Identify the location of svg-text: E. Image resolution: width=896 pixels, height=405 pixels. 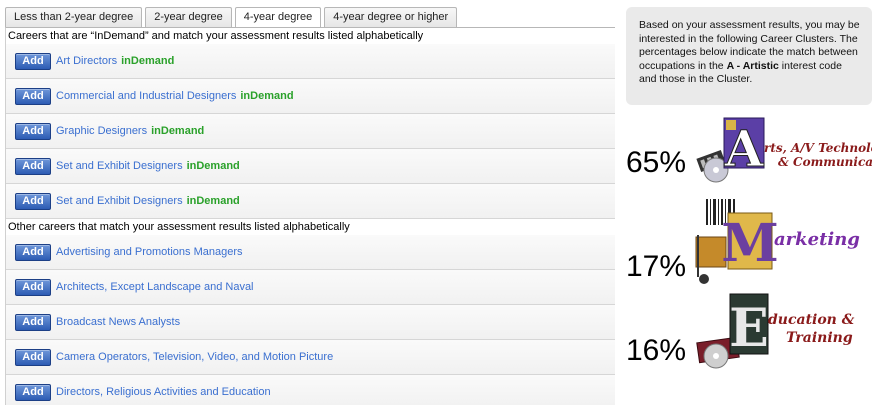
(749, 328).